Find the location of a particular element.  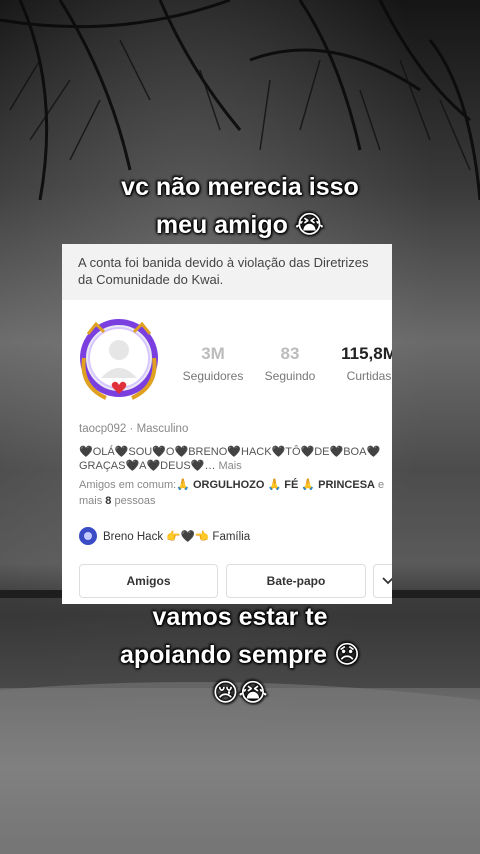

bottom-caption-line2: apoiando sempre 😞 is located at coordinates (240, 655).